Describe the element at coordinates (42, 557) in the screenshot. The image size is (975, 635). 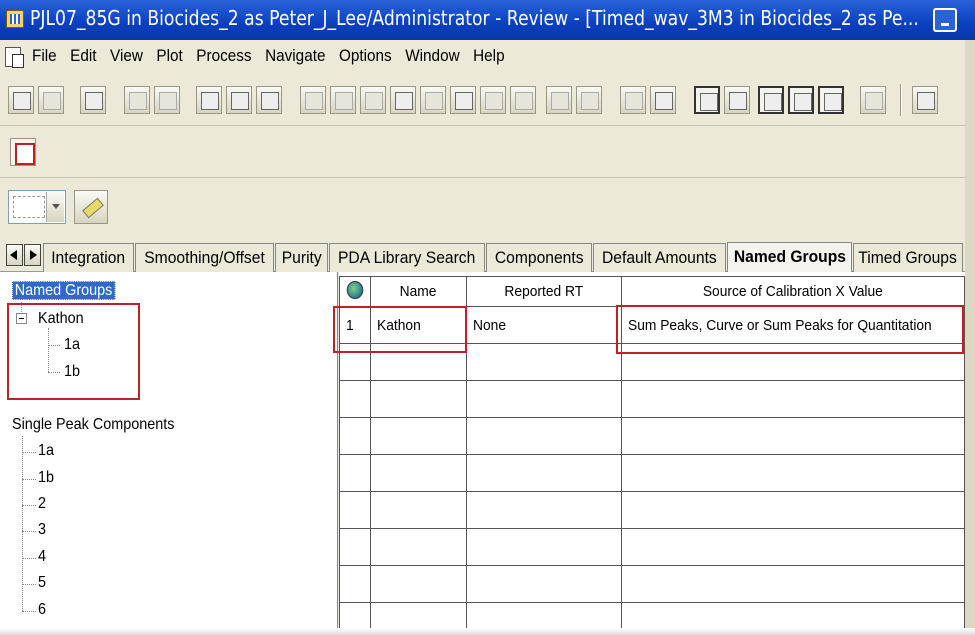
I see `tree-peak-4: 4` at that location.